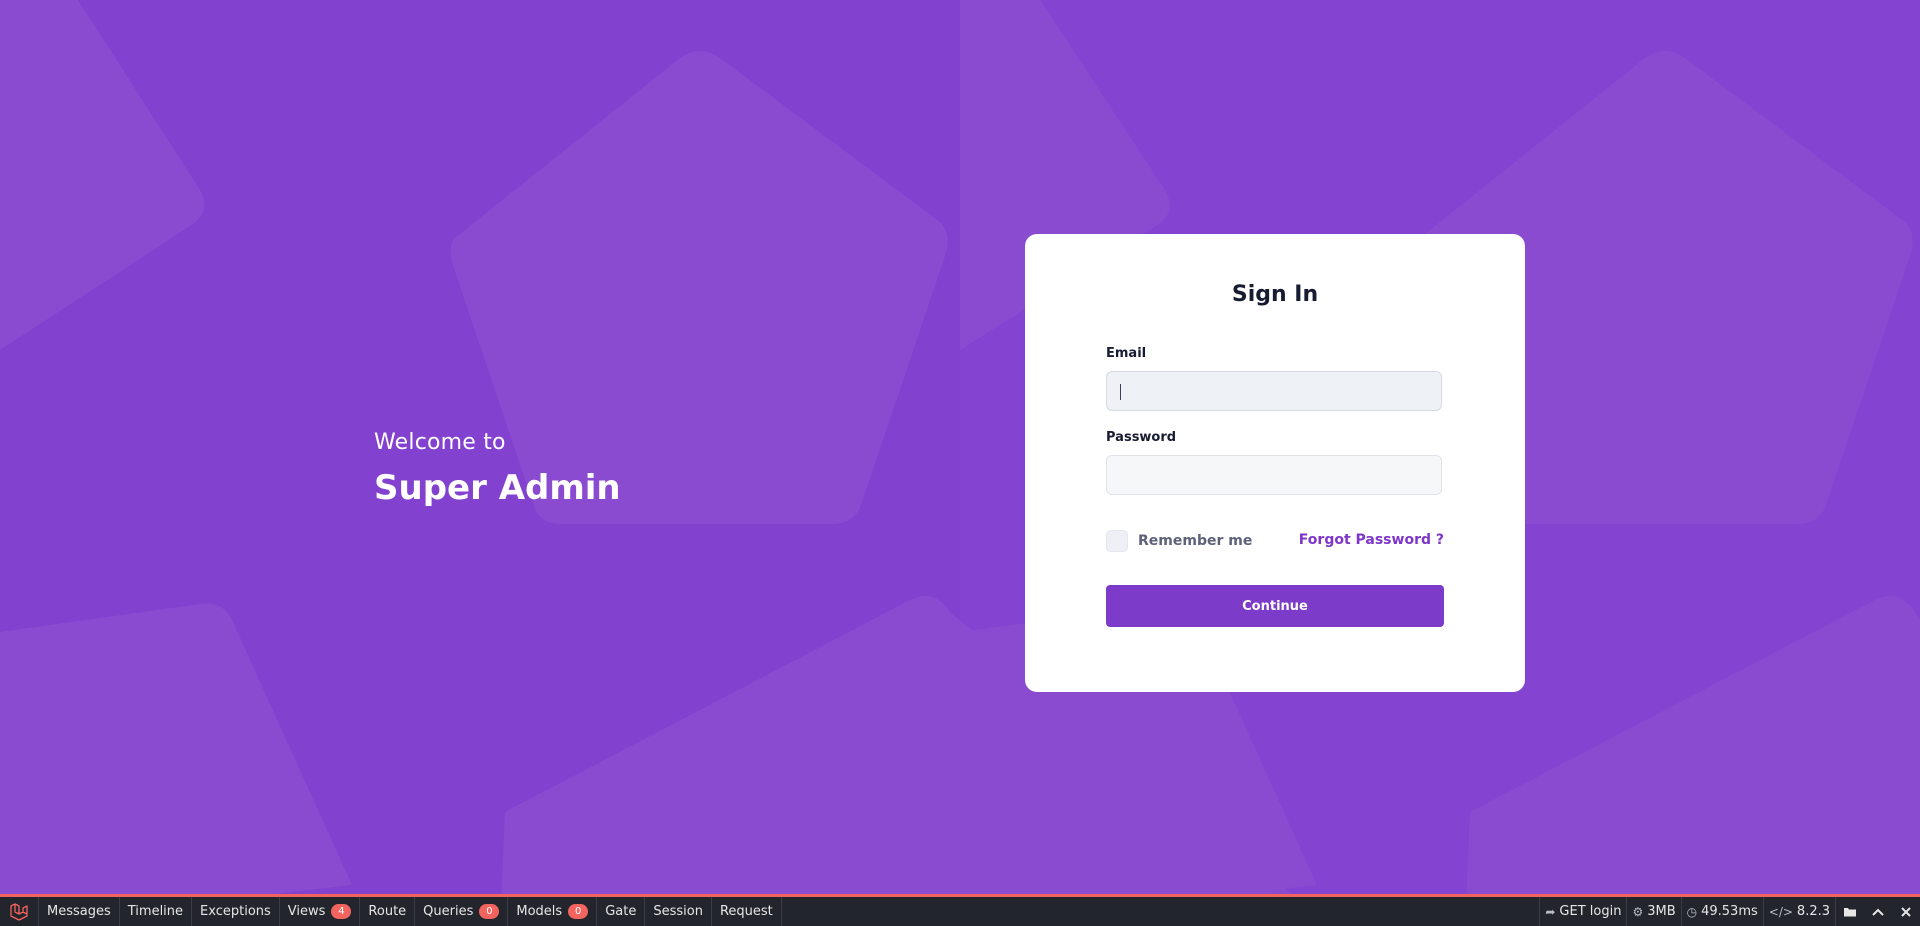  Describe the element at coordinates (1274, 391) in the screenshot. I see `email-field` at that location.